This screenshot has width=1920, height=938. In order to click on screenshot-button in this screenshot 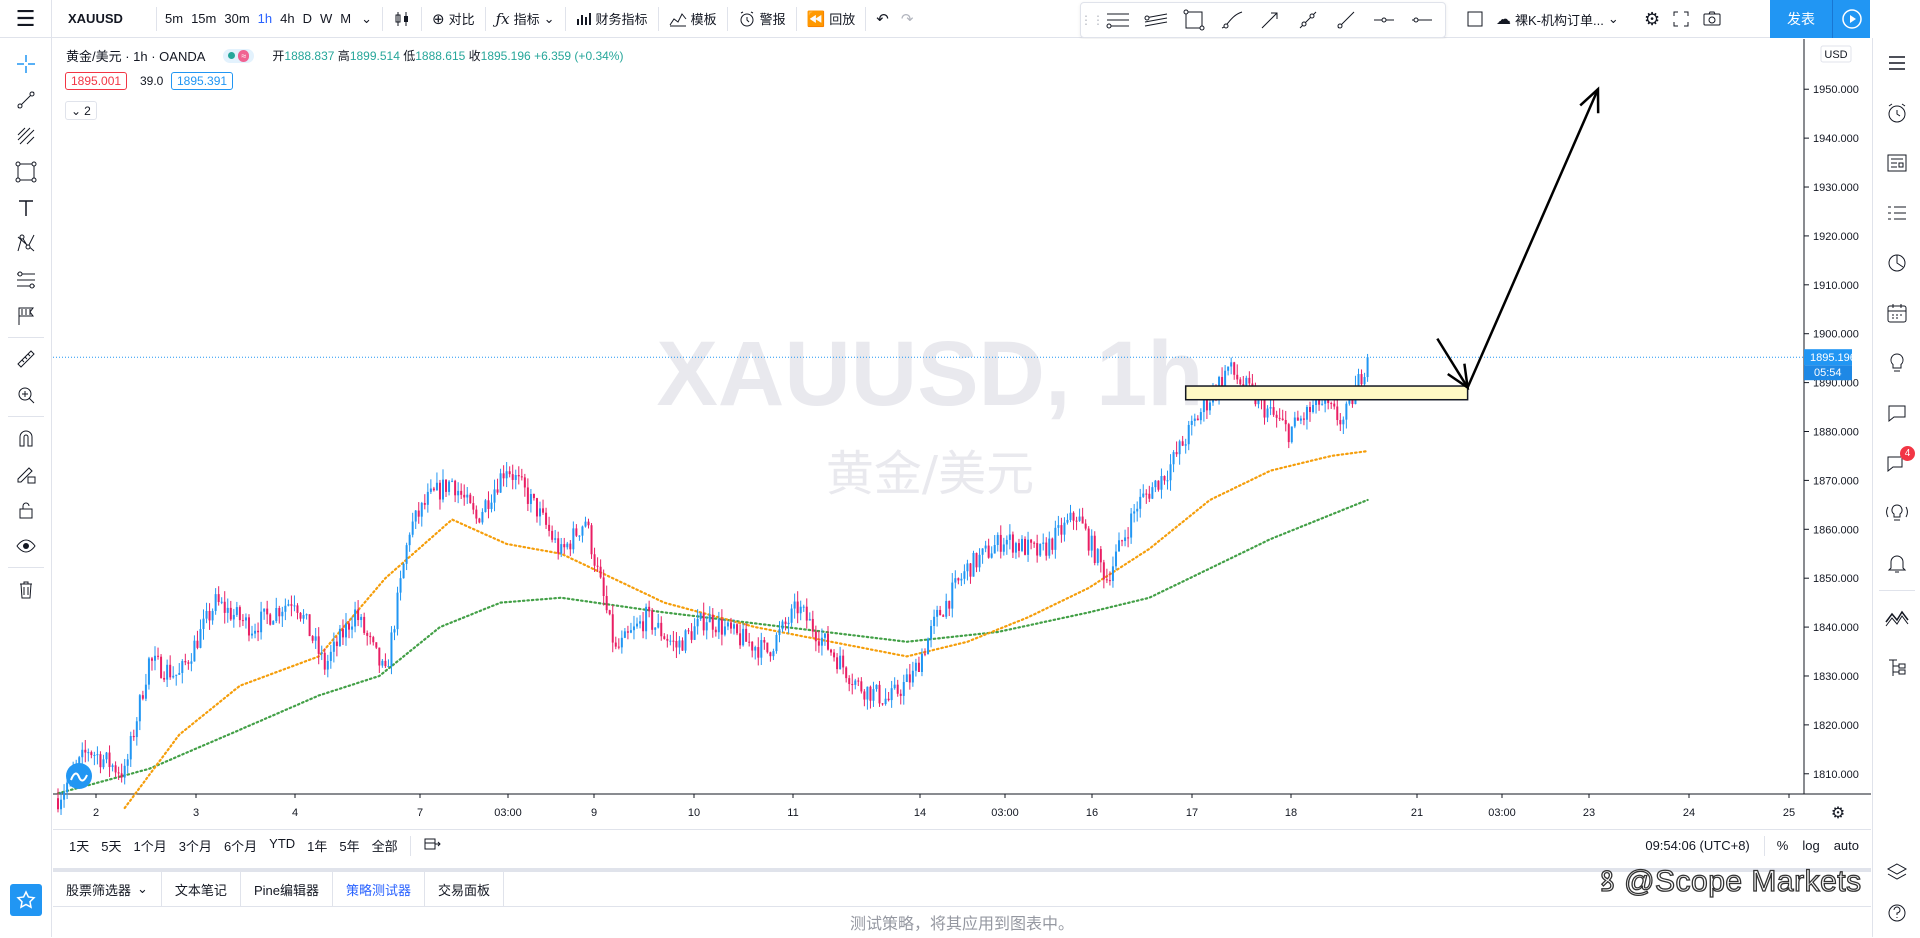, I will do `click(1712, 19)`.